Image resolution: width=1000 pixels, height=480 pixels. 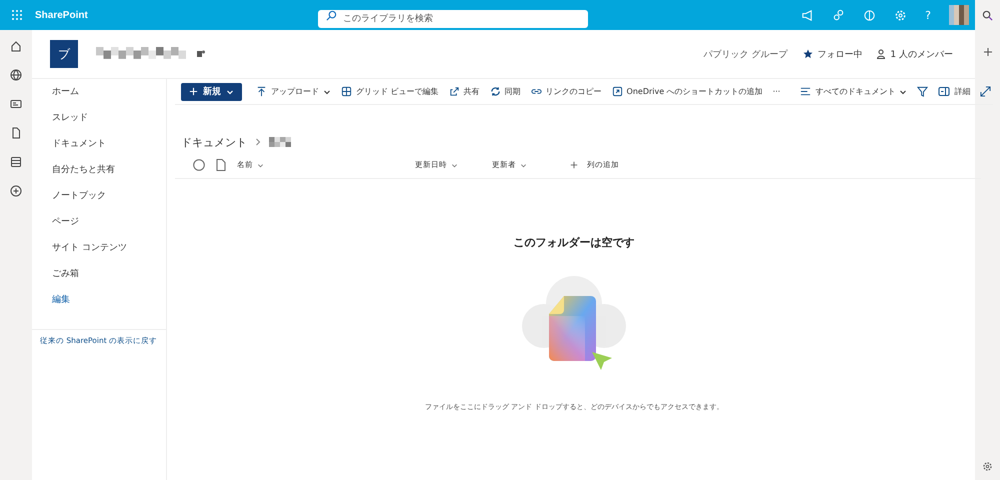 I want to click on privacy-label: パブリック グループ, so click(x=746, y=54).